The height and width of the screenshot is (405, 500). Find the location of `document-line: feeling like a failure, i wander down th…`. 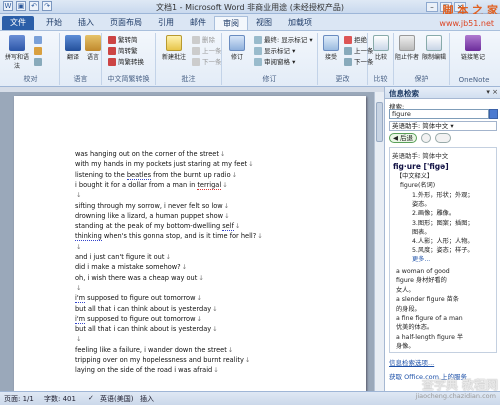

document-line: feeling like a failure, i wander down th… is located at coordinates (154, 350).